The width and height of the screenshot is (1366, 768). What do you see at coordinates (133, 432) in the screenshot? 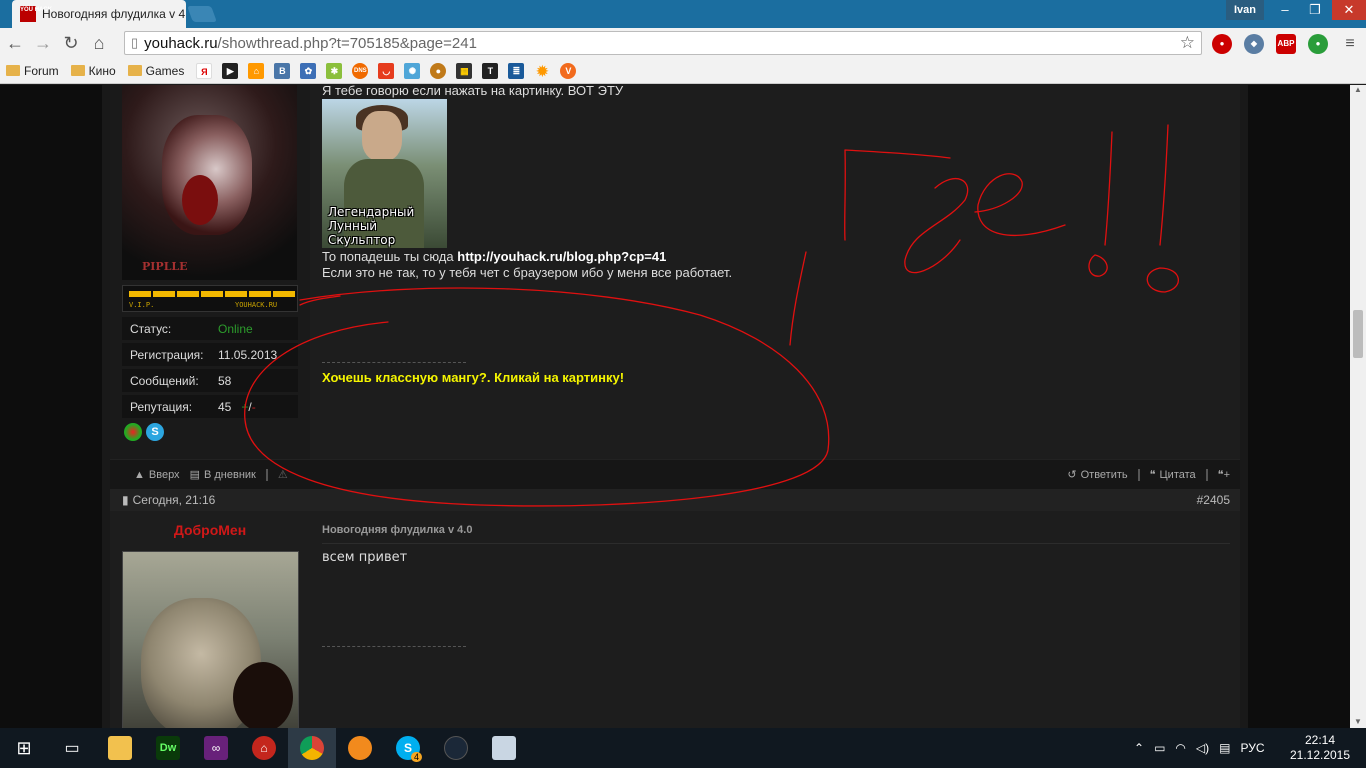
I see `icq-icon` at bounding box center [133, 432].